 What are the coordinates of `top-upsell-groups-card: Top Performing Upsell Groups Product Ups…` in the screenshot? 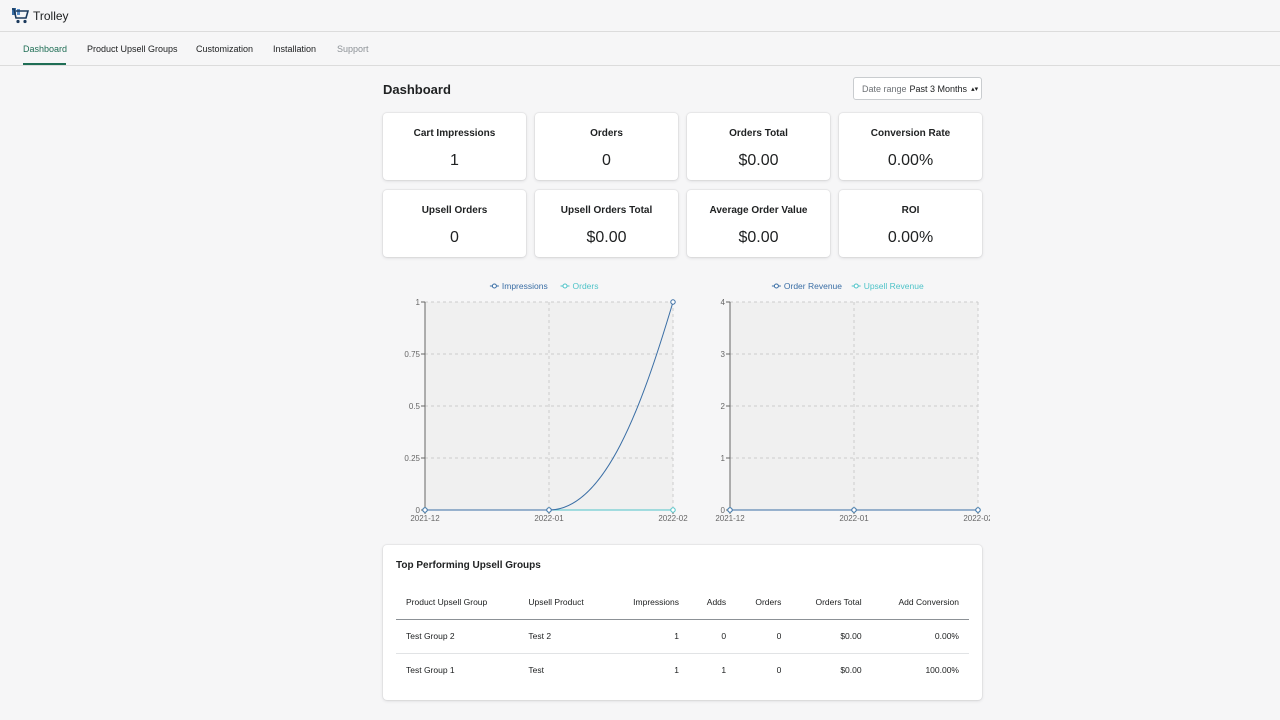 It's located at (682, 622).